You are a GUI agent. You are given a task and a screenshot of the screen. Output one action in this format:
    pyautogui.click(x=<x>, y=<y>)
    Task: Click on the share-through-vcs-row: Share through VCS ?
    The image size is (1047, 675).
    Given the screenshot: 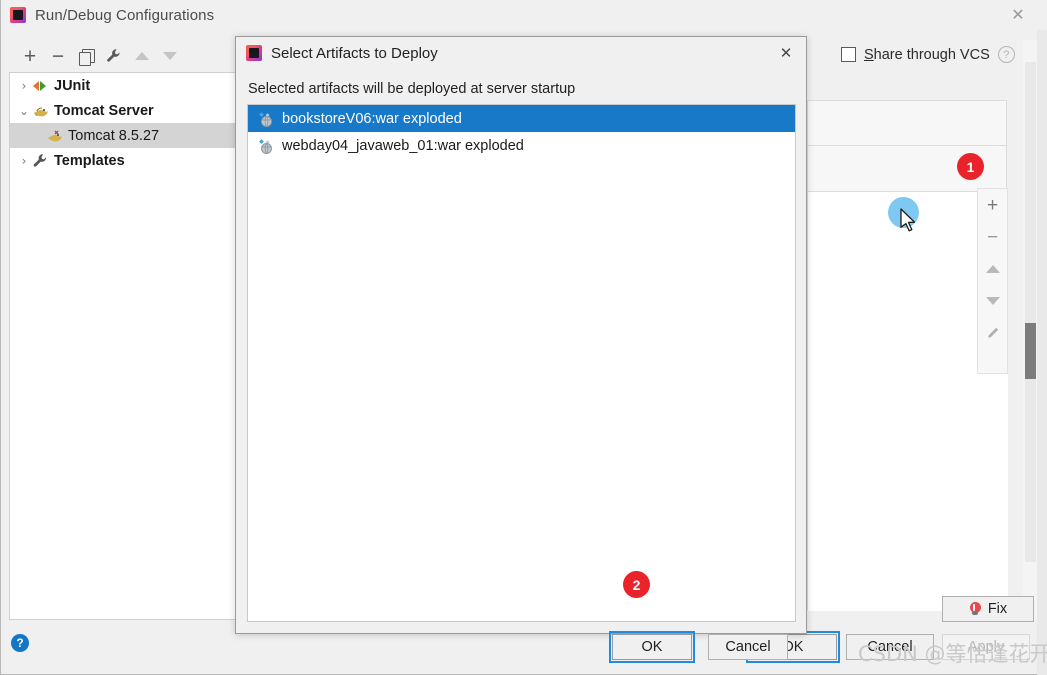 What is the action you would take?
    pyautogui.click(x=928, y=54)
    